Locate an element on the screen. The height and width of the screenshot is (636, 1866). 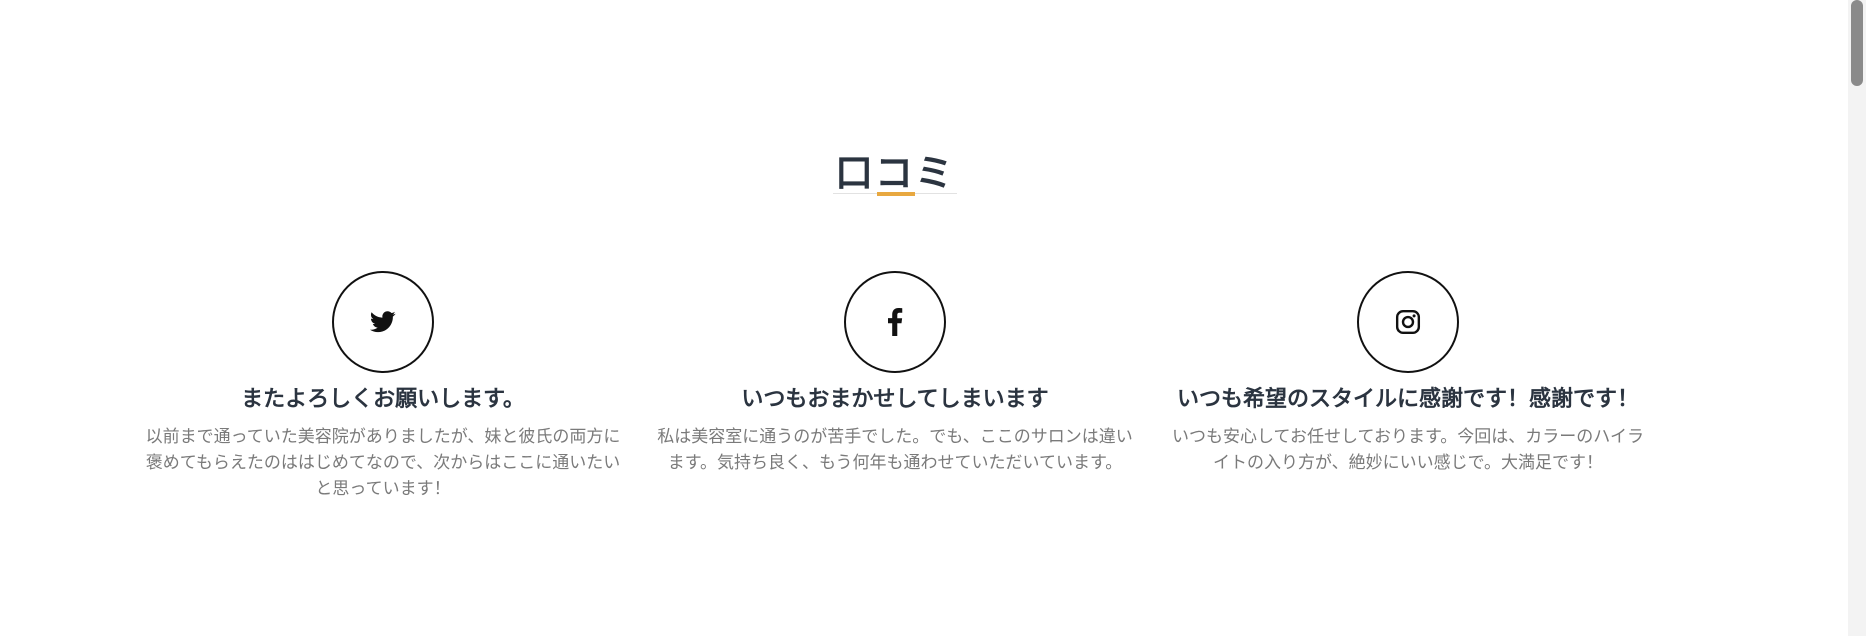
instagram-icon-circle is located at coordinates (1408, 322).